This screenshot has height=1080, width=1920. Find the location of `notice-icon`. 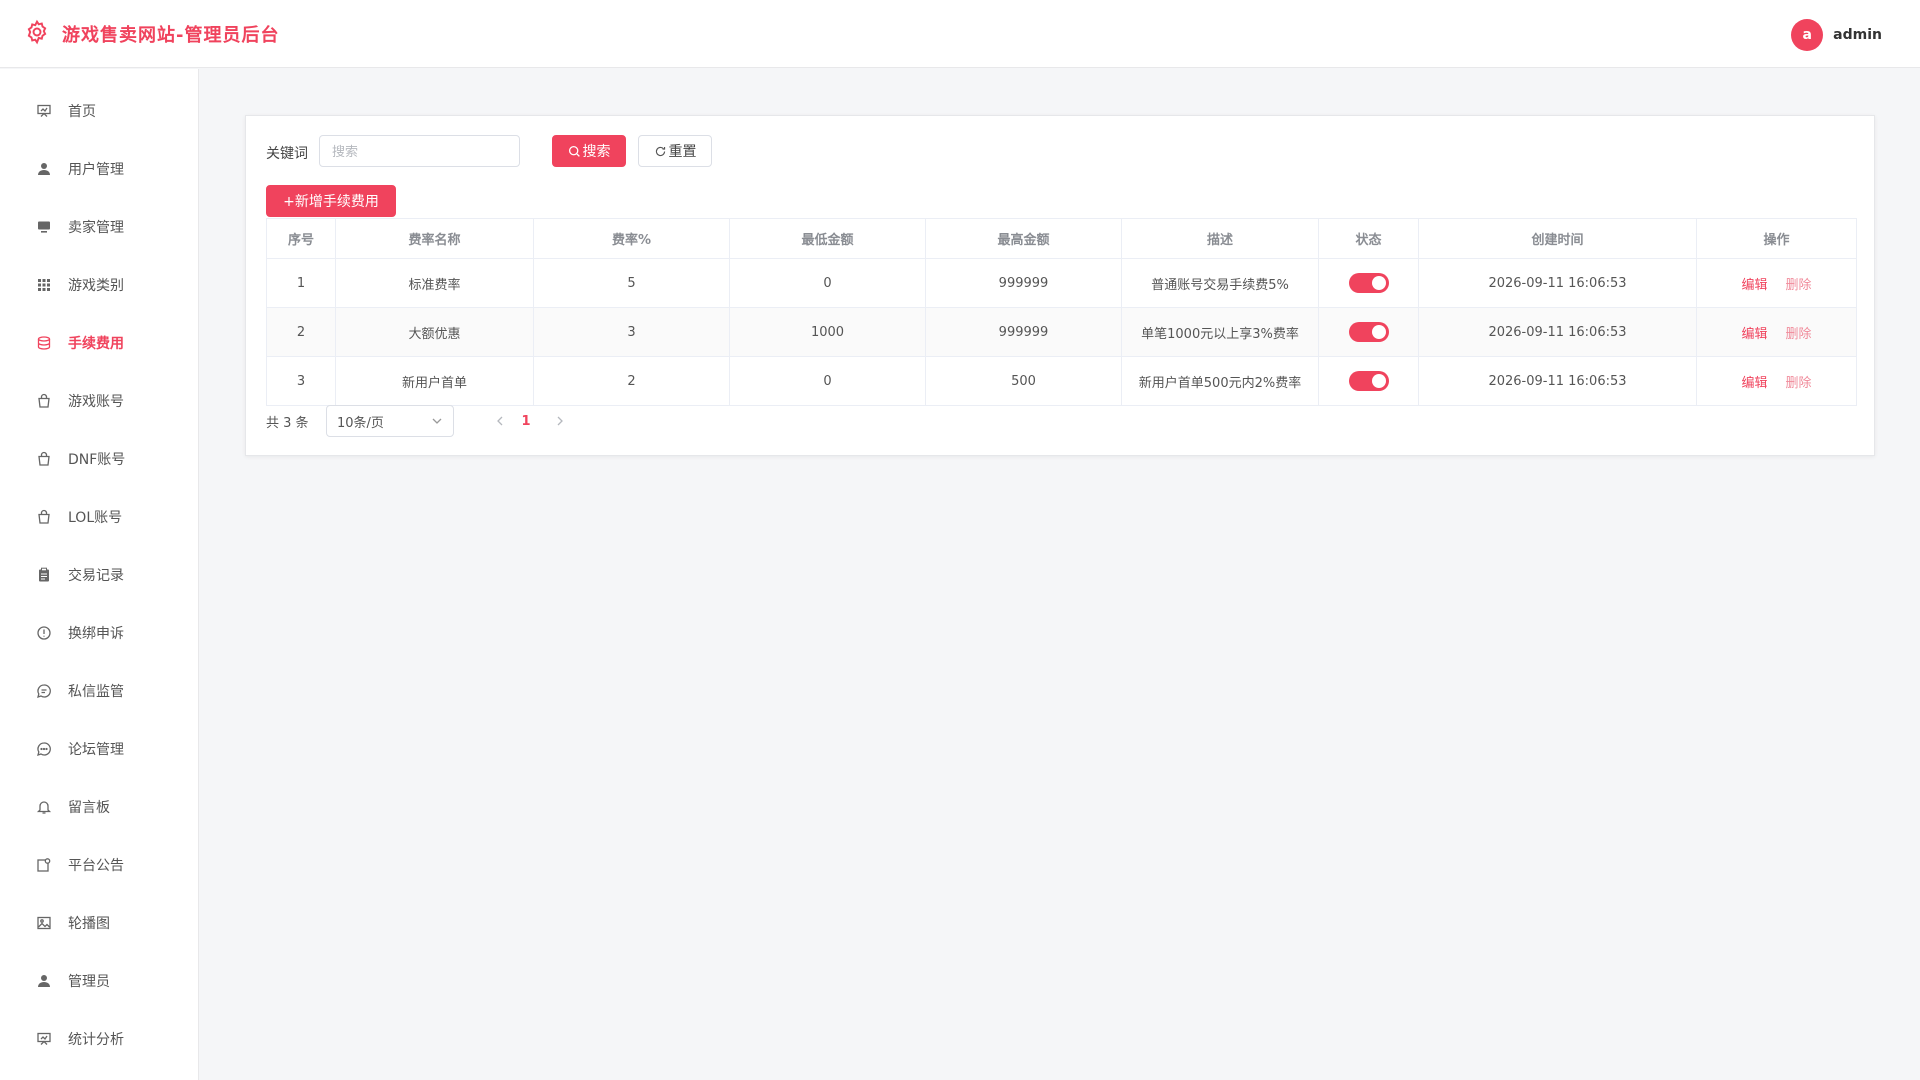

notice-icon is located at coordinates (44, 865).